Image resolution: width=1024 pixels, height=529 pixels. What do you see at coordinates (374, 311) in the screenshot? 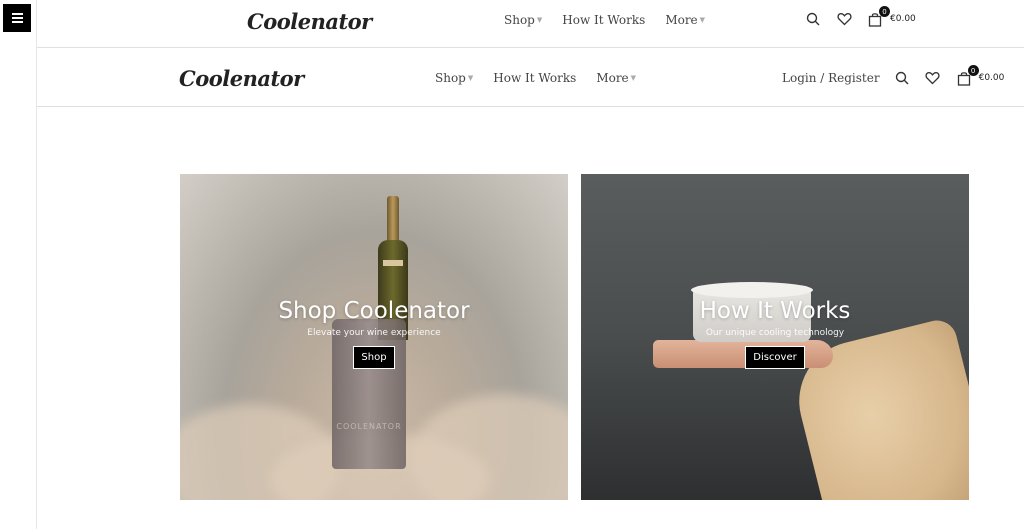
I see `promo-title: Shop Coolenator` at bounding box center [374, 311].